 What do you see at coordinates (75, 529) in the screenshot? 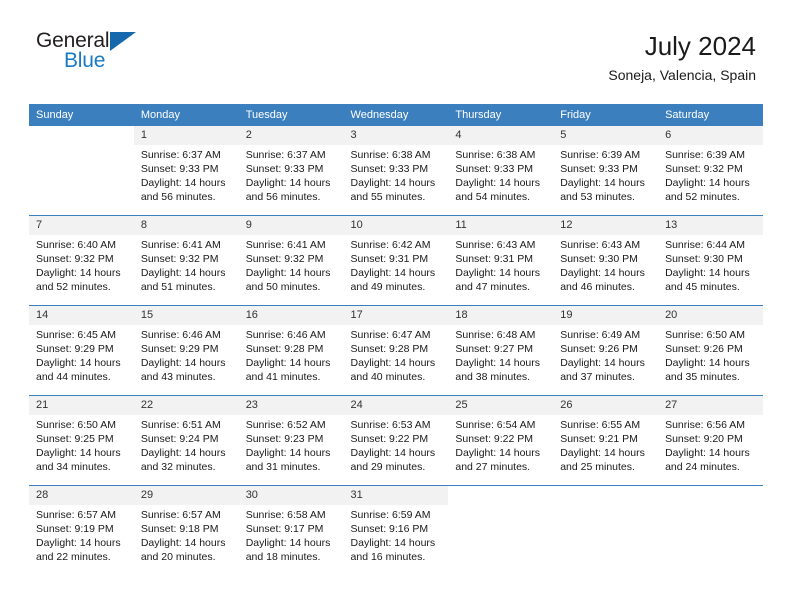
I see `sunset-text: Sunset: 9:19 PM` at bounding box center [75, 529].